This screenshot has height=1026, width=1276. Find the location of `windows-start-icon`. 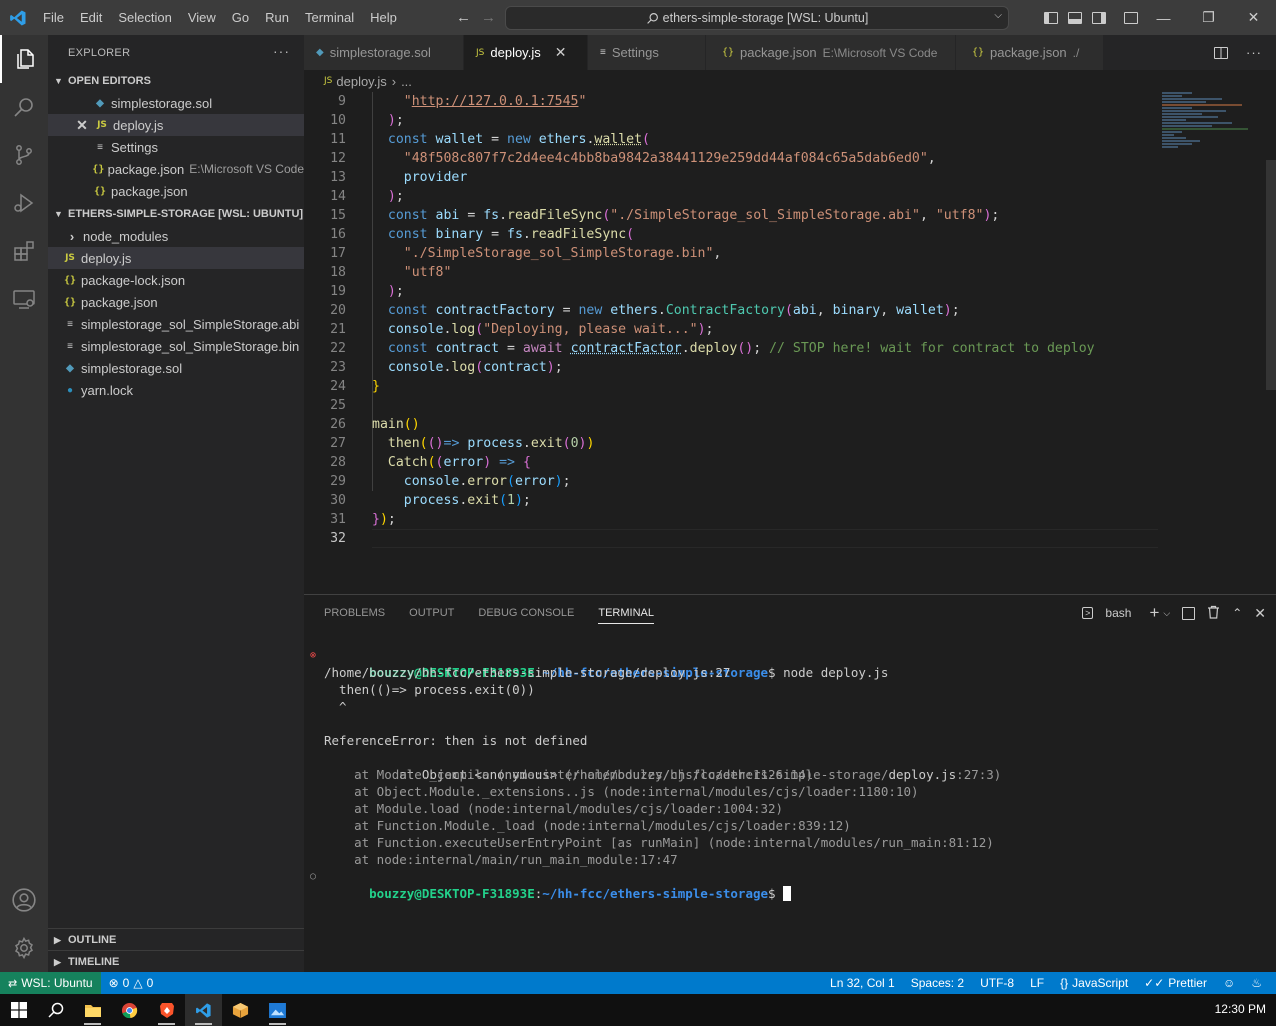

windows-start-icon is located at coordinates (18, 1010).